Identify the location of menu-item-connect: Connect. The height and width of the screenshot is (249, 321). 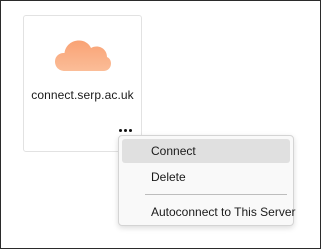
(206, 151).